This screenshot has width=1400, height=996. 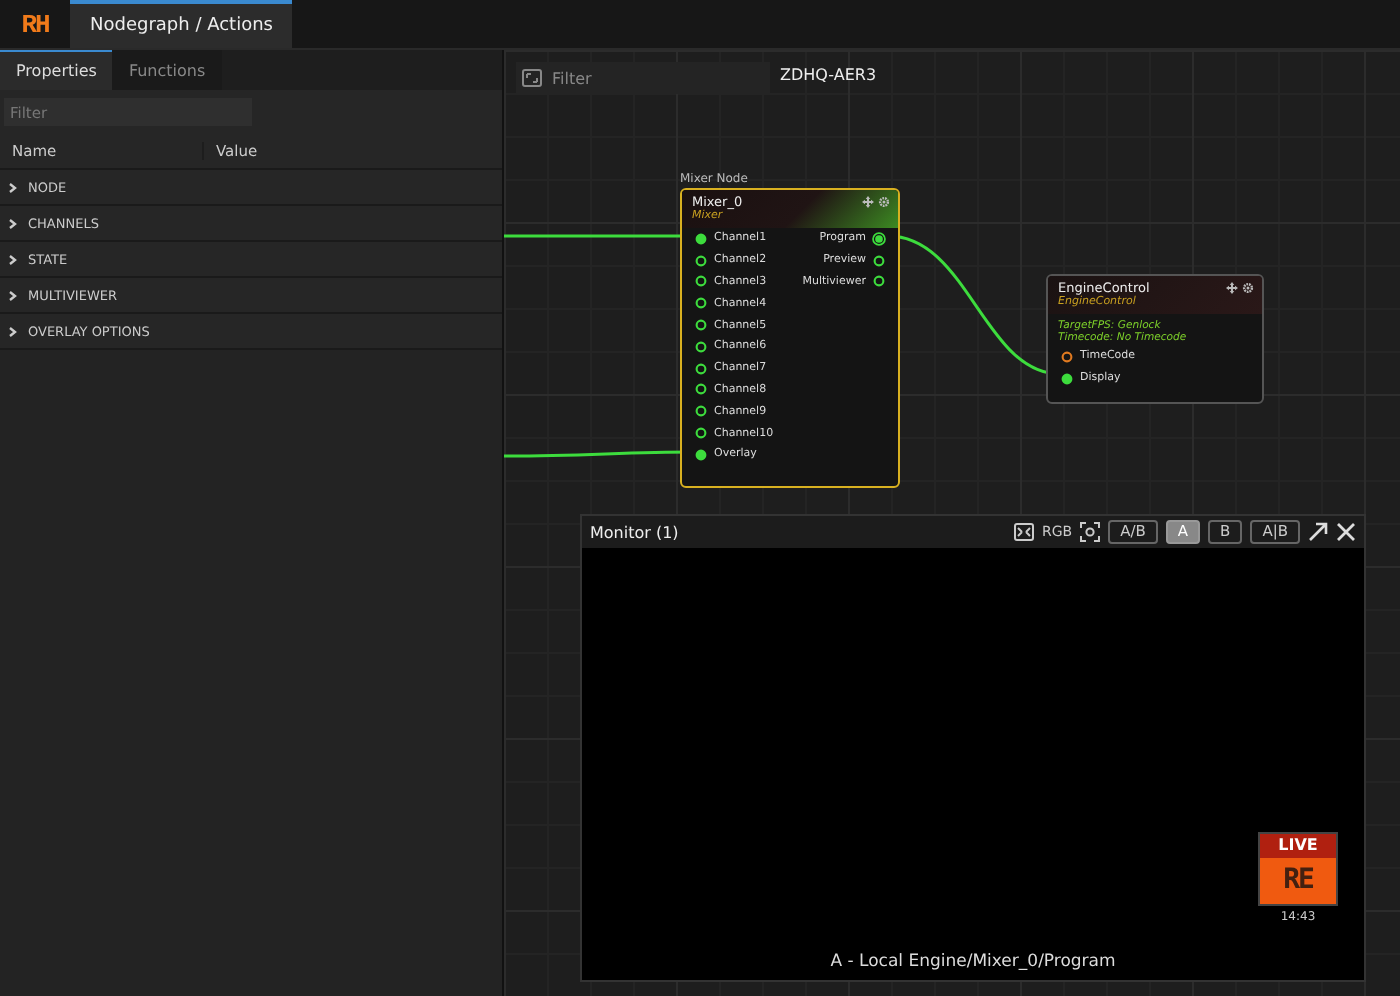 What do you see at coordinates (1318, 532) in the screenshot?
I see `popout-icon` at bounding box center [1318, 532].